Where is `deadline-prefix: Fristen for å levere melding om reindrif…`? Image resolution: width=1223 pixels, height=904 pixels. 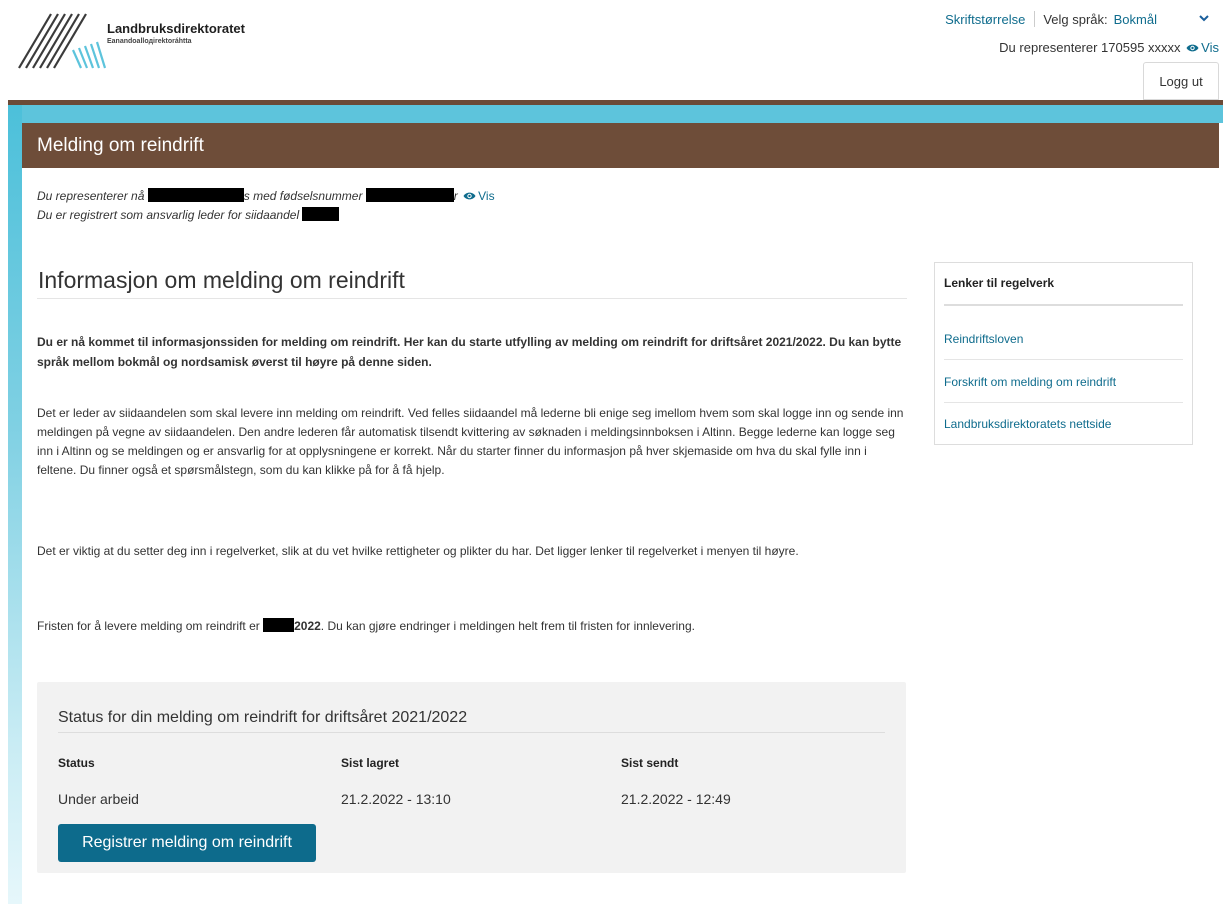 deadline-prefix: Fristen for å levere melding om reindrif… is located at coordinates (148, 626).